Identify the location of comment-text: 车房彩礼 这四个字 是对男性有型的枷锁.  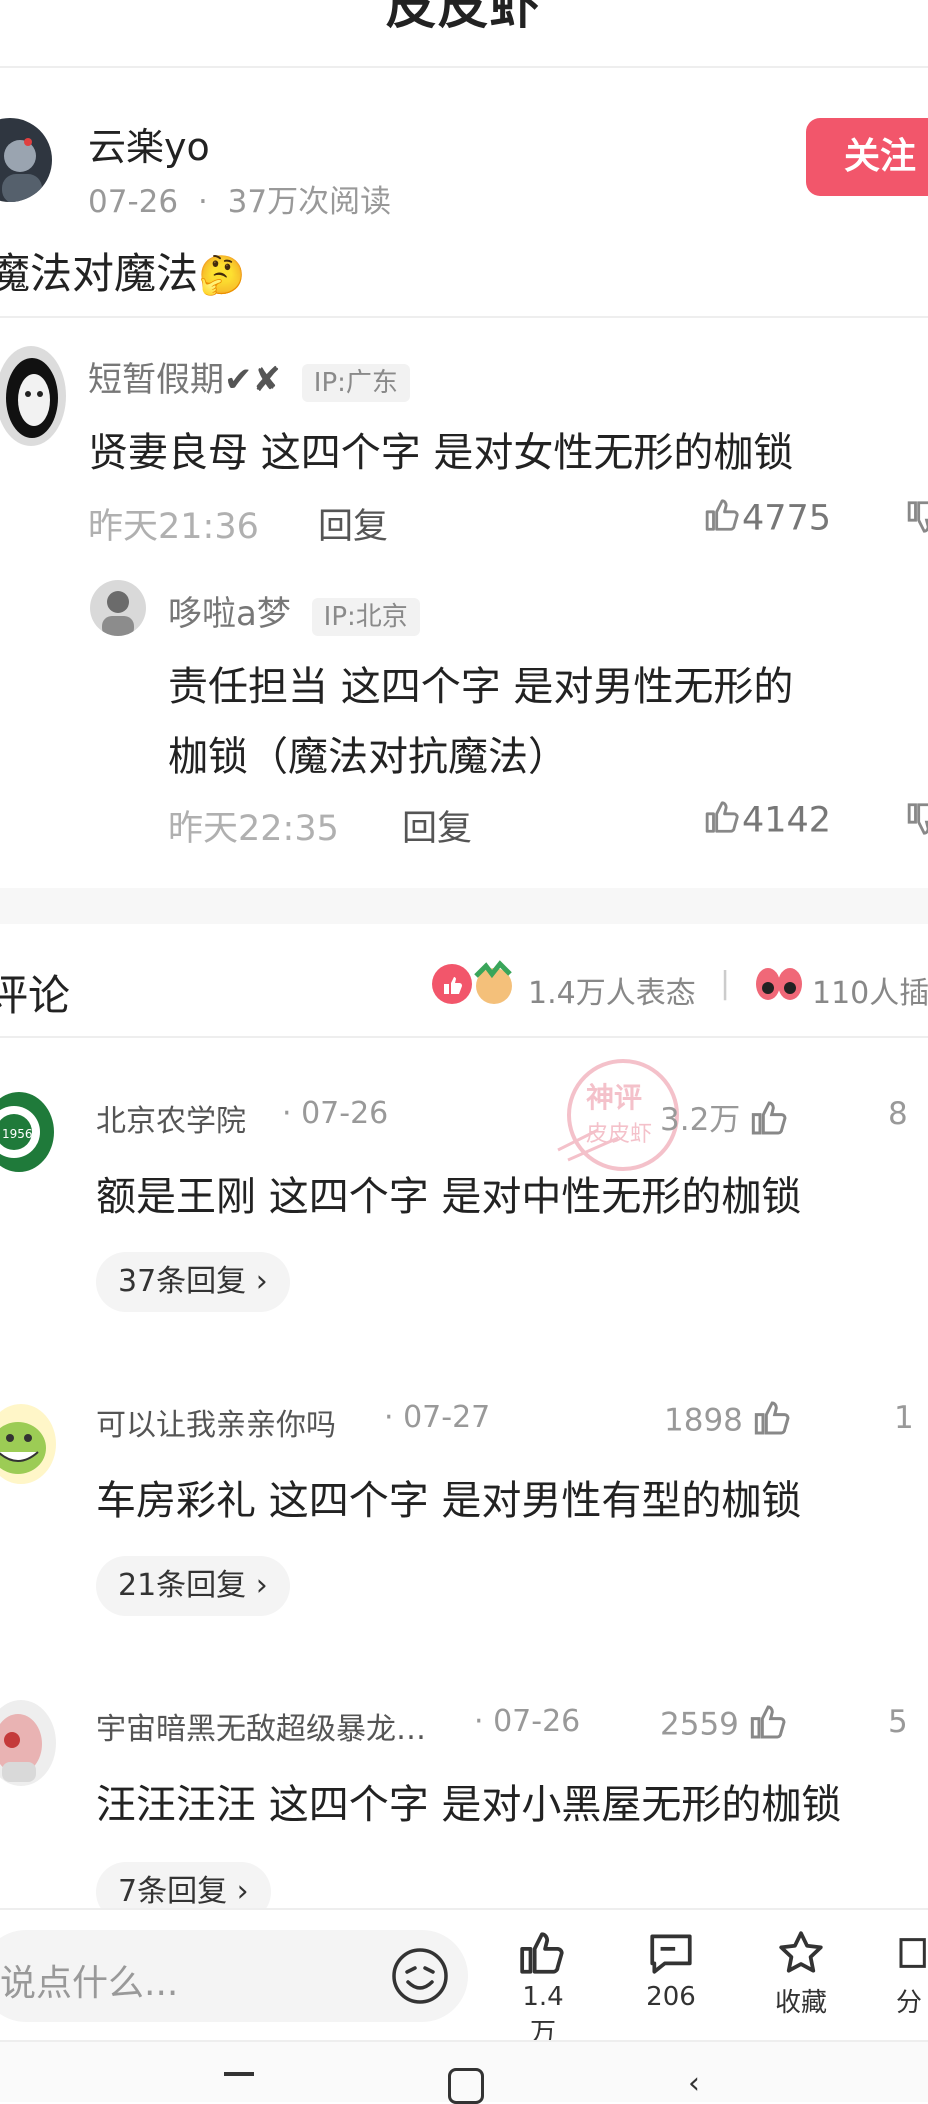
(449, 1501).